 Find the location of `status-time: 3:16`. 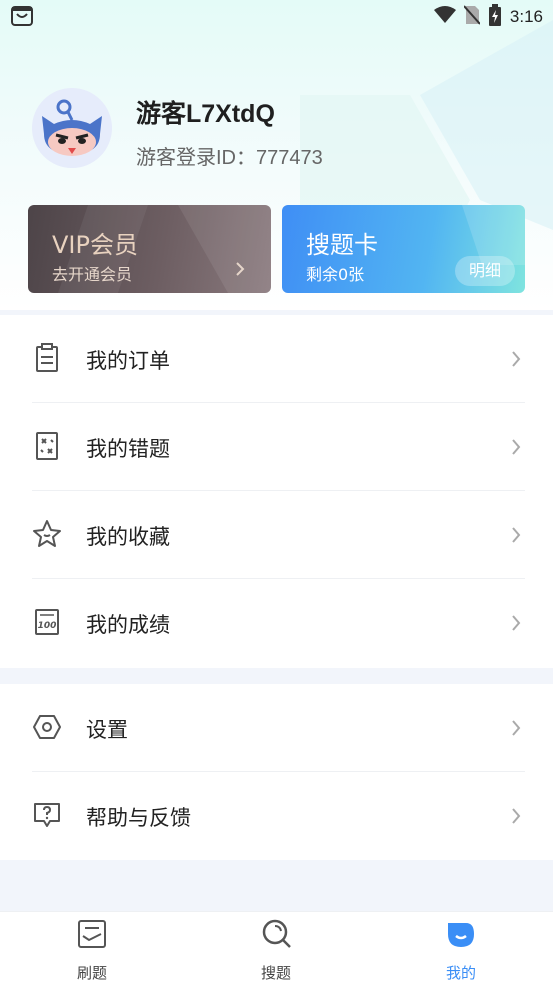

status-time: 3:16 is located at coordinates (526, 16).